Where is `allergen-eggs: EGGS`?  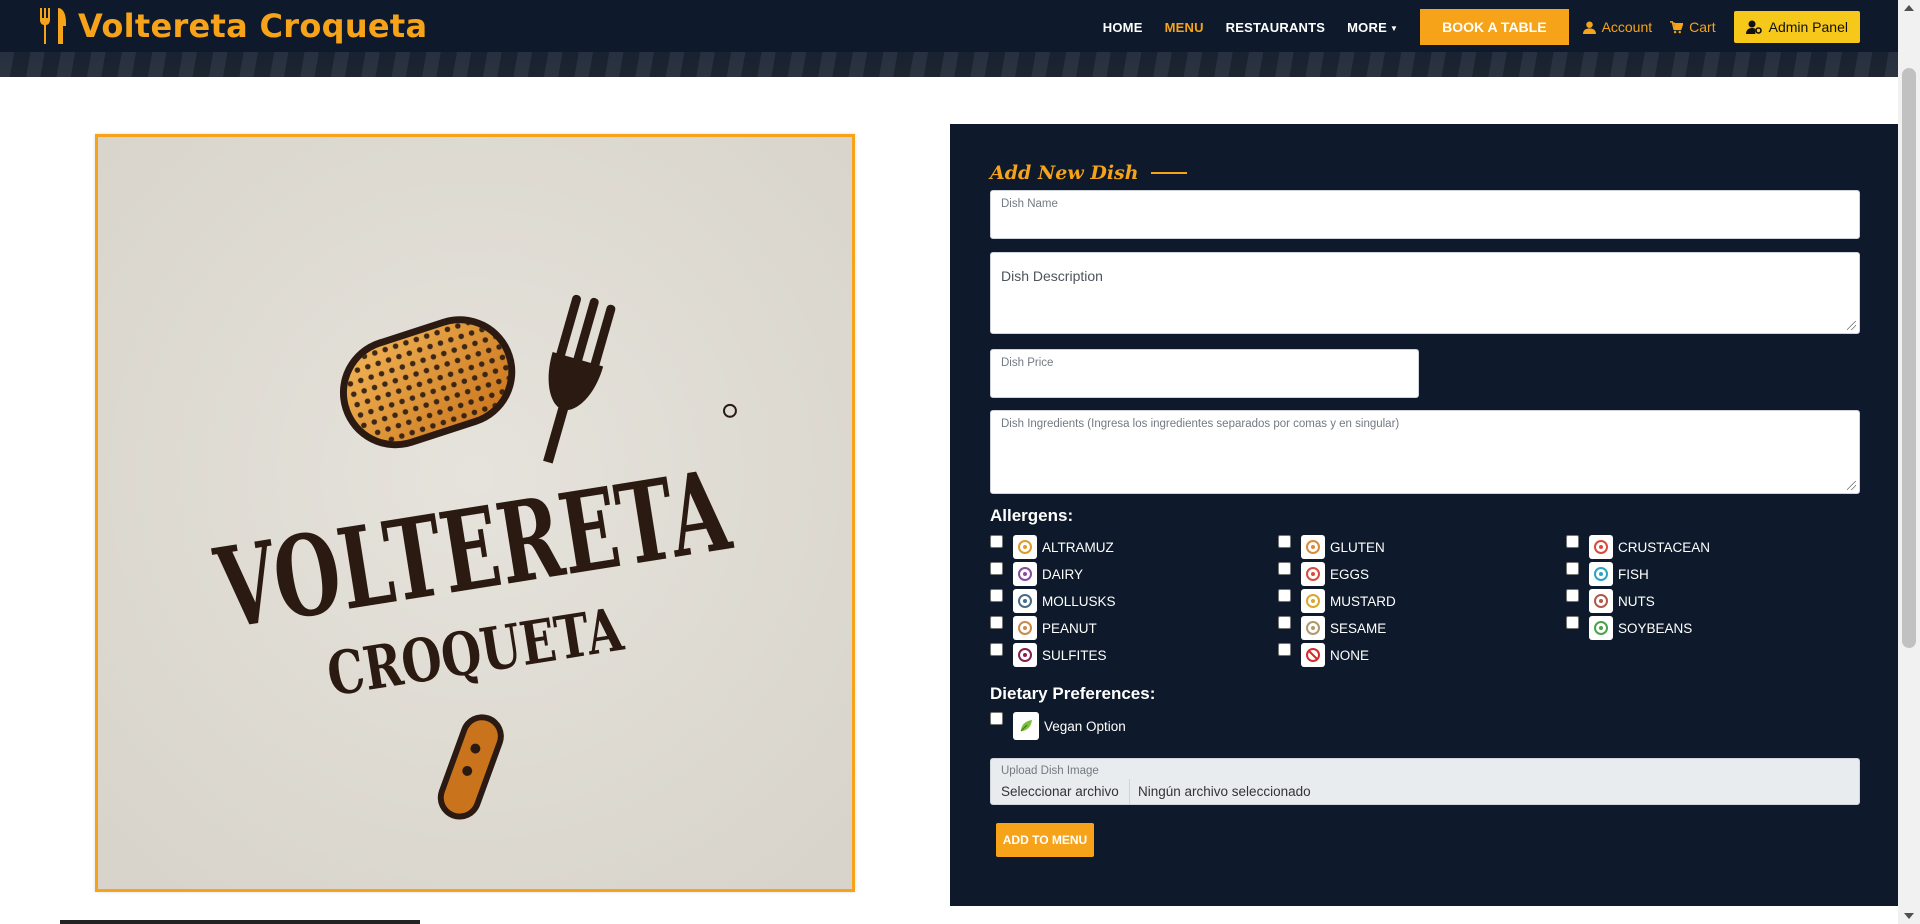
allergen-eggs: EGGS is located at coordinates (1323, 574).